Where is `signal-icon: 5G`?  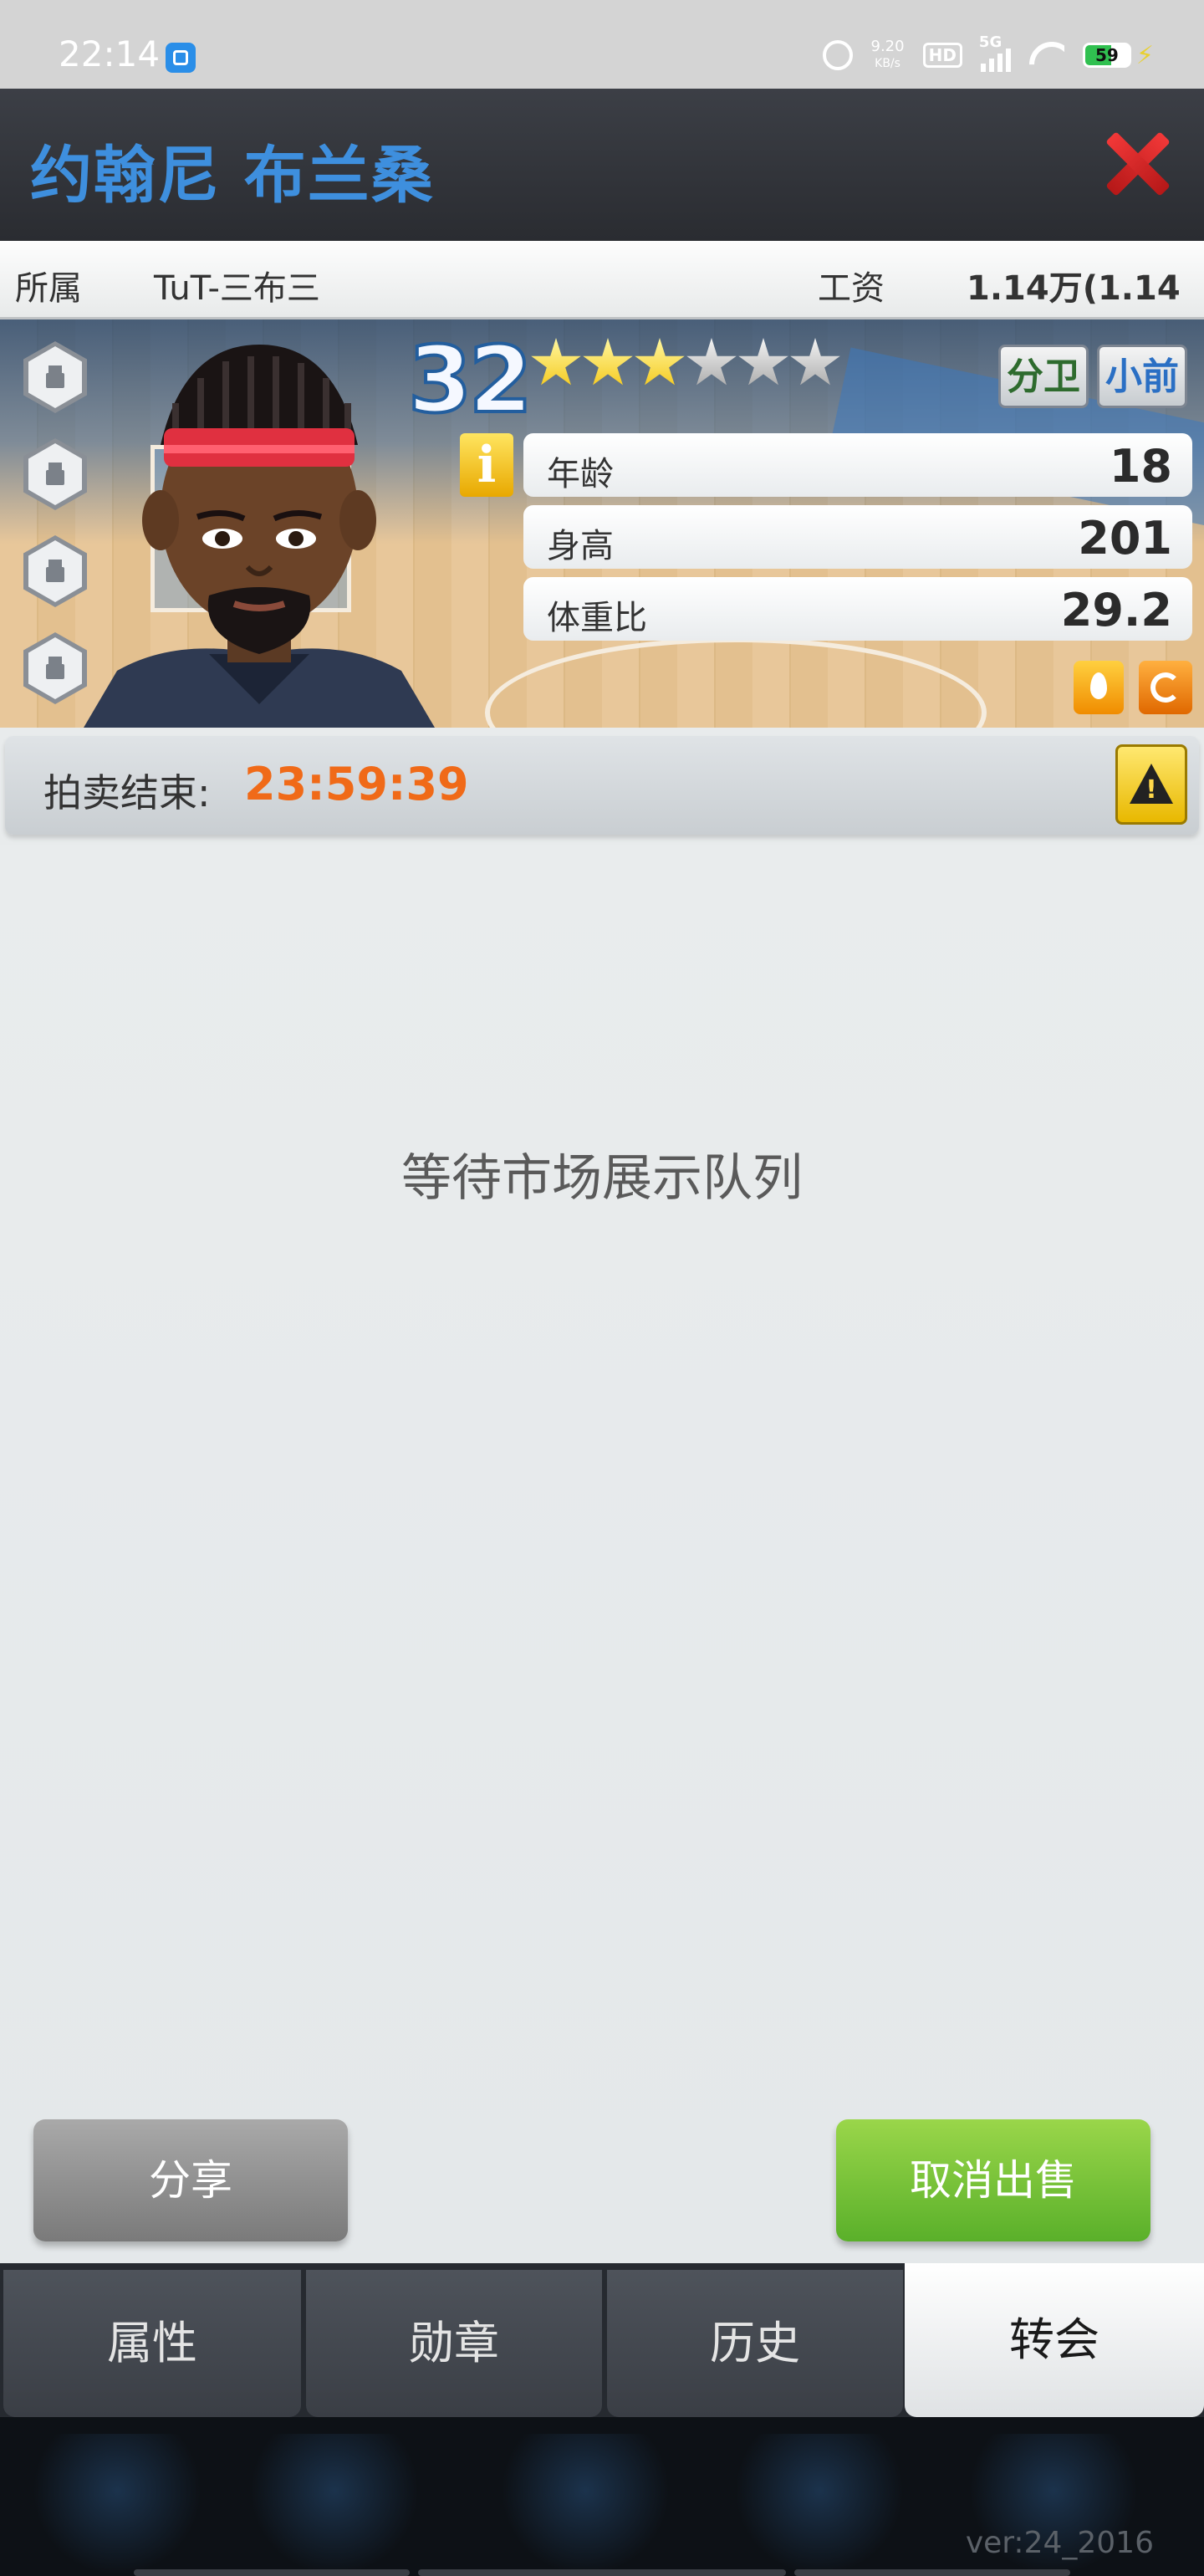
signal-icon: 5G is located at coordinates (995, 52).